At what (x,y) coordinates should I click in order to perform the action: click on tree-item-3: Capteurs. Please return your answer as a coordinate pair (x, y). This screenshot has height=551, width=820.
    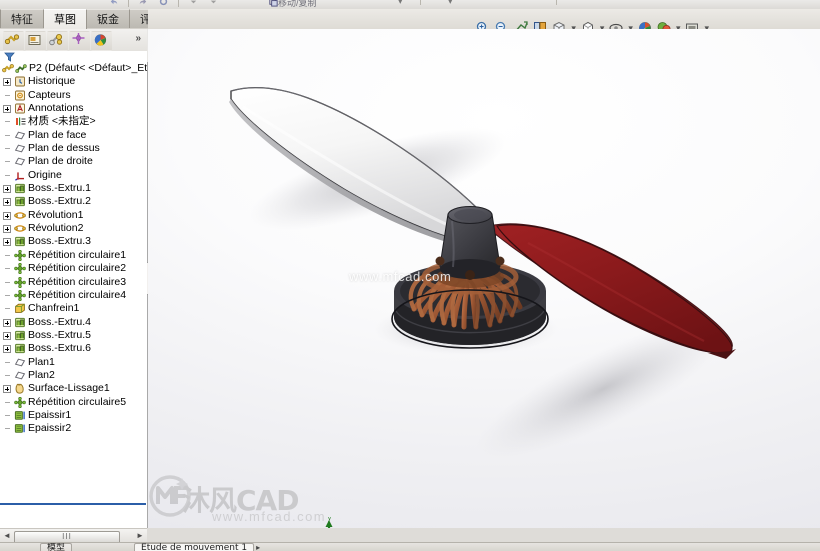
    Looking at the image, I should click on (73, 95).